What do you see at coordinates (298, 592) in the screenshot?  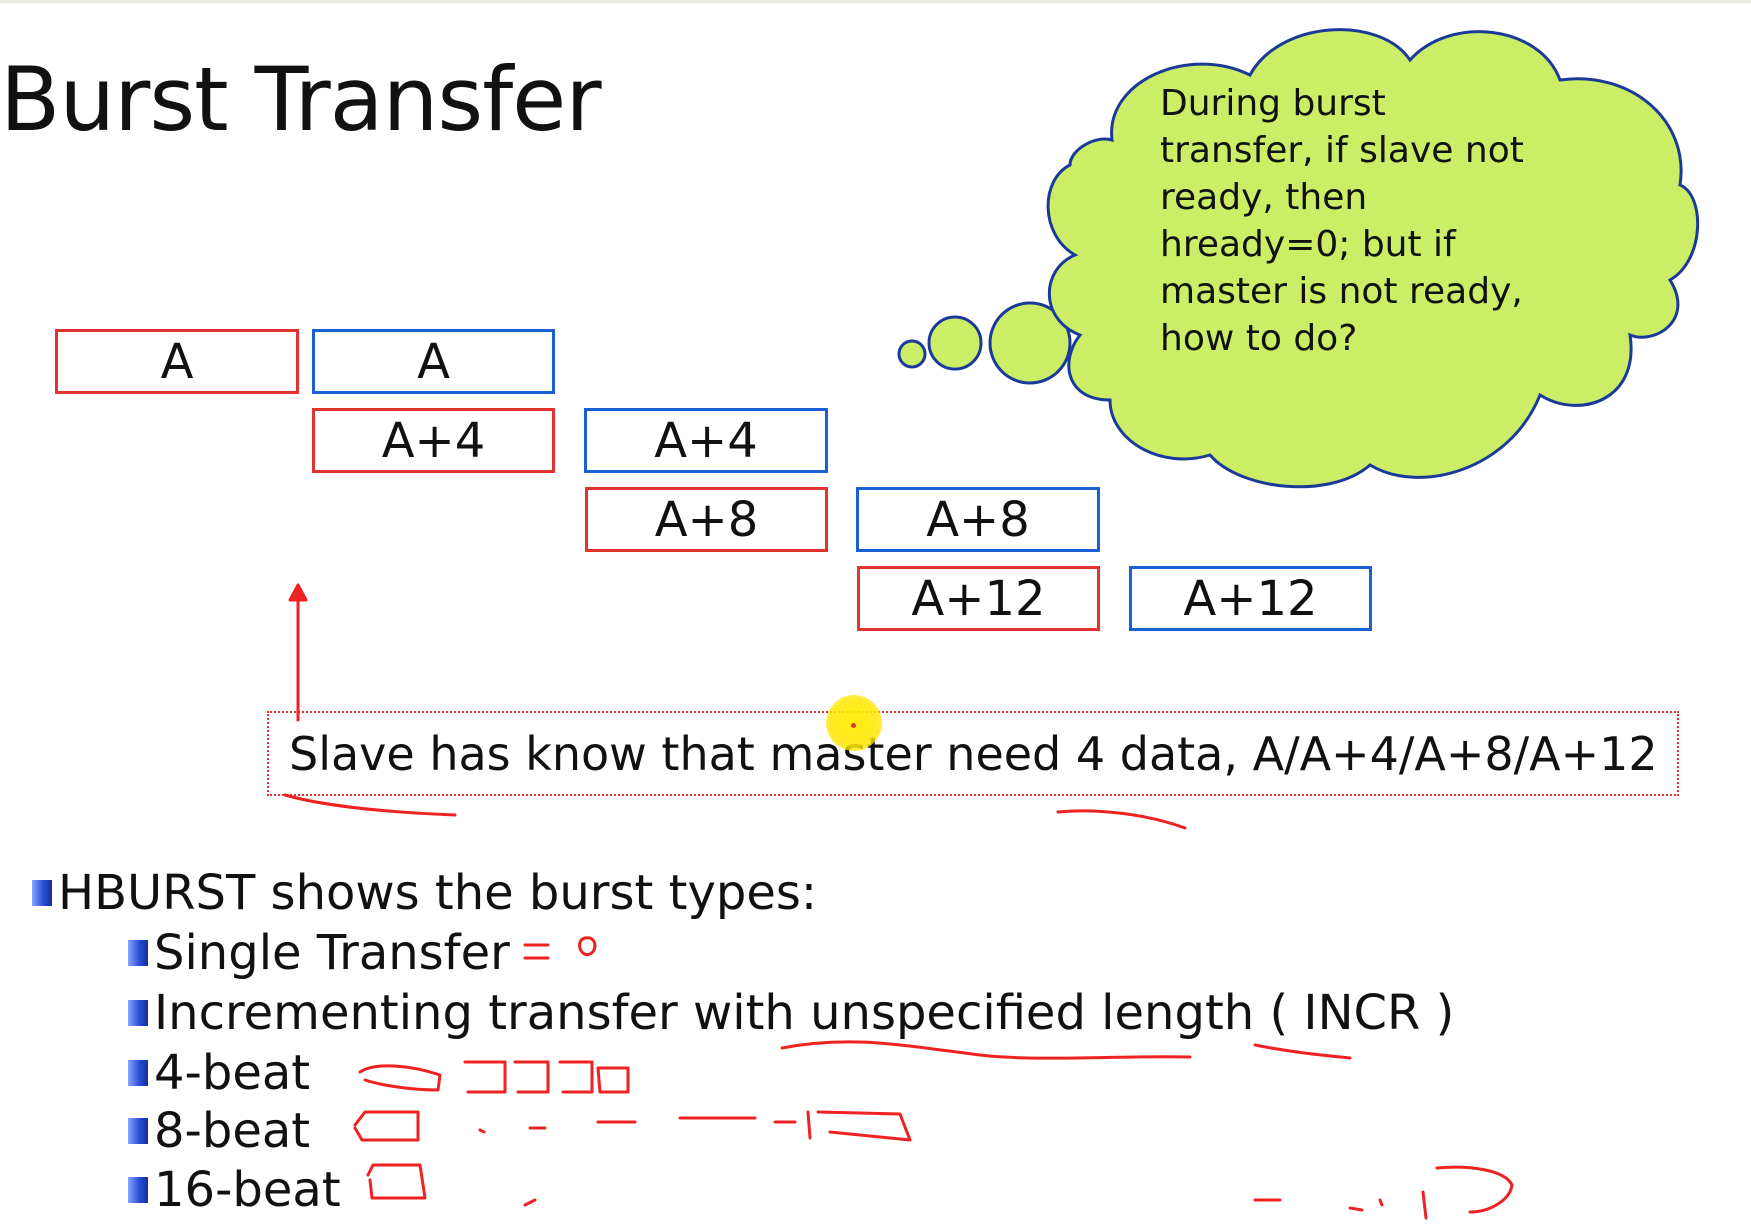 I see `ink-arrow-head` at bounding box center [298, 592].